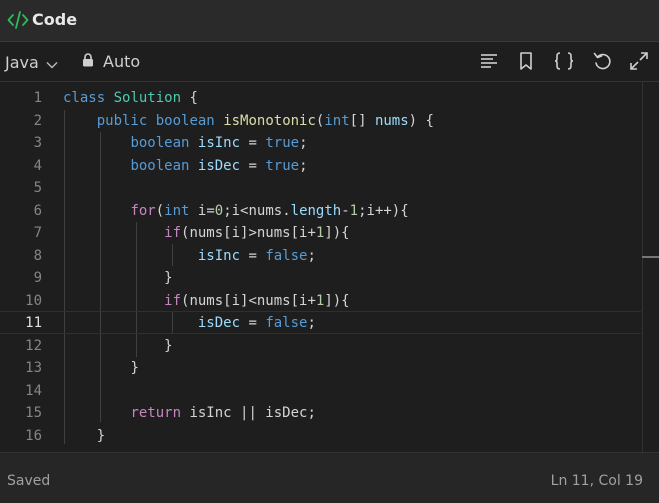  What do you see at coordinates (320, 188) in the screenshot?
I see `code-line: 5` at bounding box center [320, 188].